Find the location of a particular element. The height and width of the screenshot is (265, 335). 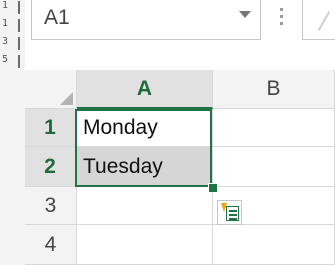

row-header-4: 4 is located at coordinates (51, 245).